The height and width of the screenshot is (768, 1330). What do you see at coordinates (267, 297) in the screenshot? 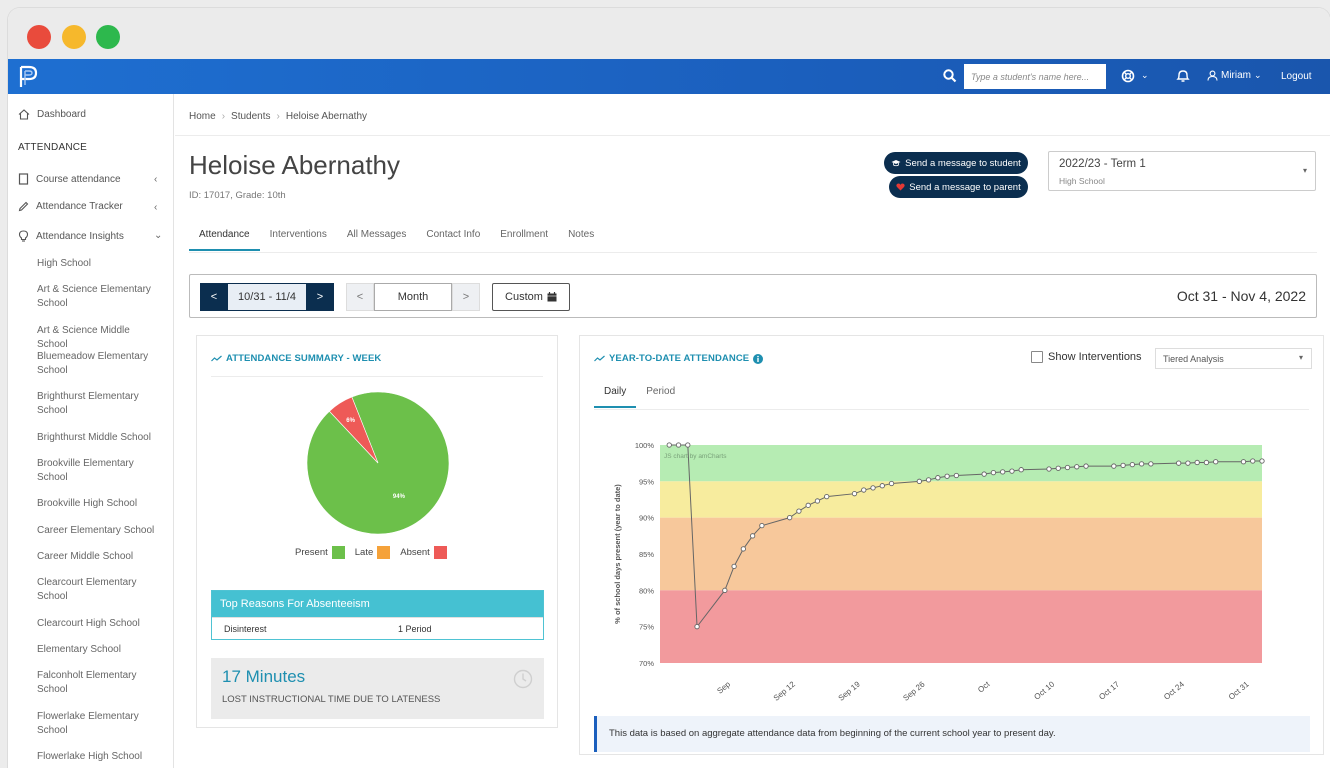
I see `week-range-label: 10/31 - 11/4` at bounding box center [267, 297].